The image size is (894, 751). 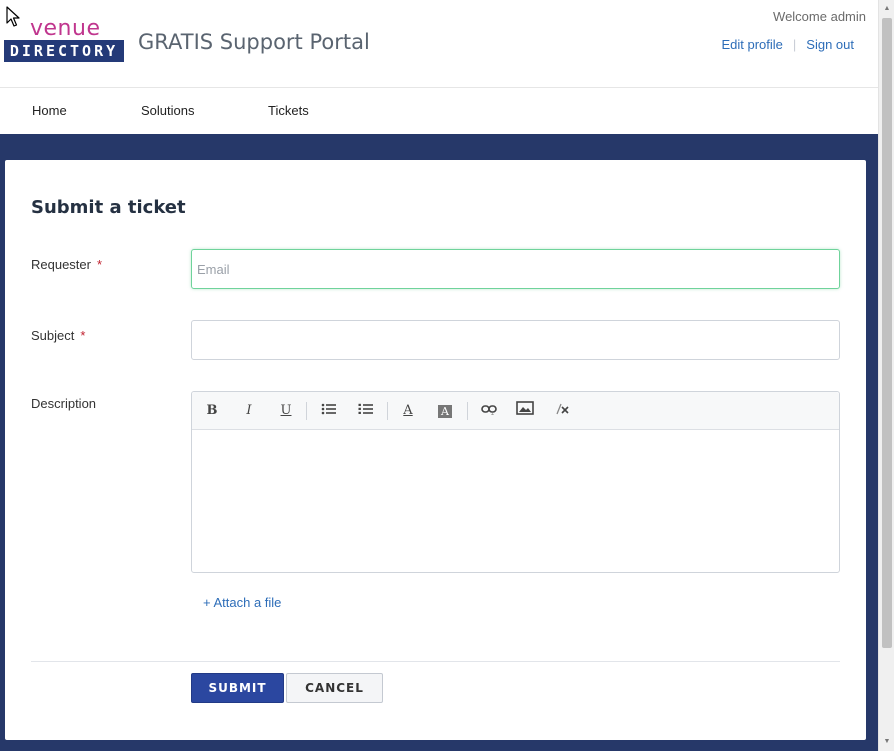 I want to click on page-scrollbar: ▲ ▼, so click(x=886, y=375).